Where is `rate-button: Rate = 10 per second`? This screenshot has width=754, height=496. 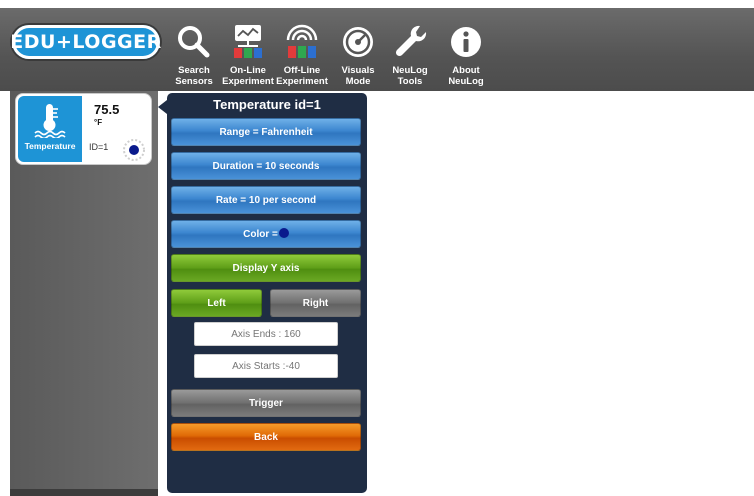 rate-button: Rate = 10 per second is located at coordinates (266, 200).